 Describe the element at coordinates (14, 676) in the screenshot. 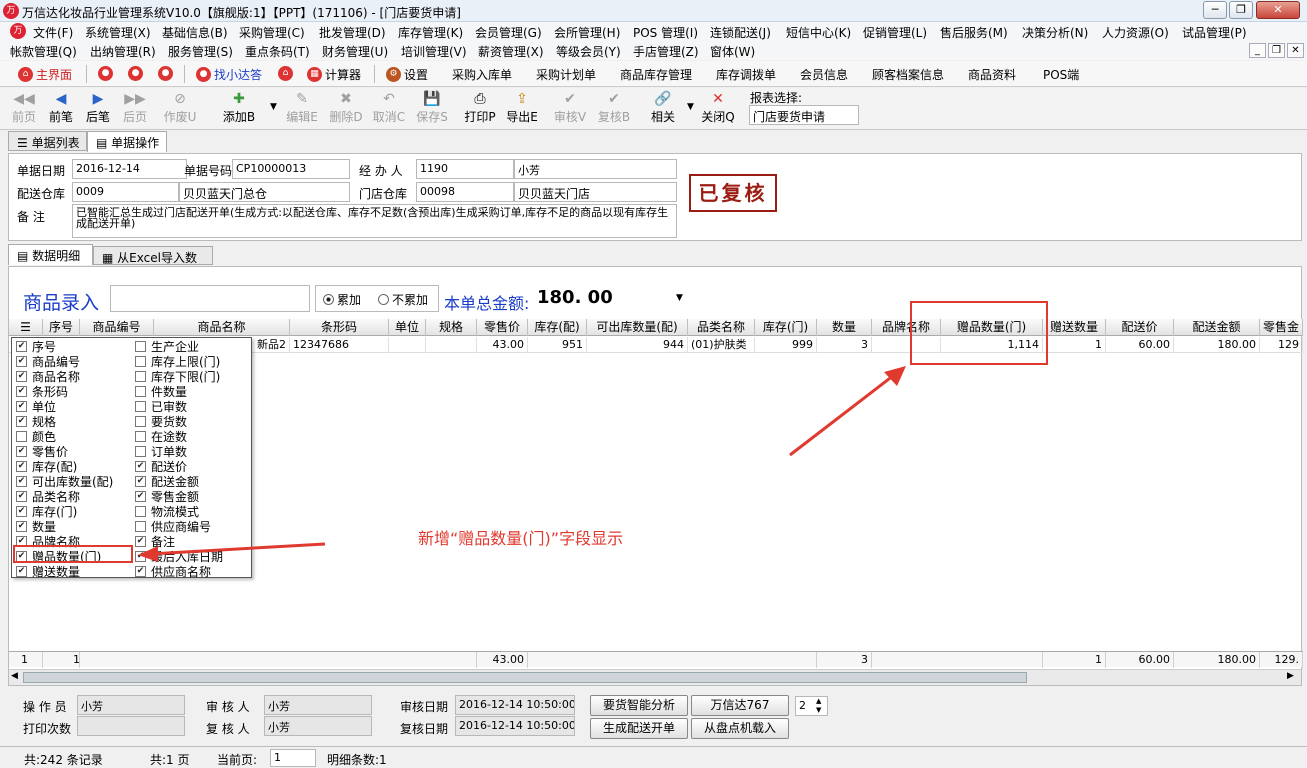

I see `scroll-left-icon: ◀` at that location.